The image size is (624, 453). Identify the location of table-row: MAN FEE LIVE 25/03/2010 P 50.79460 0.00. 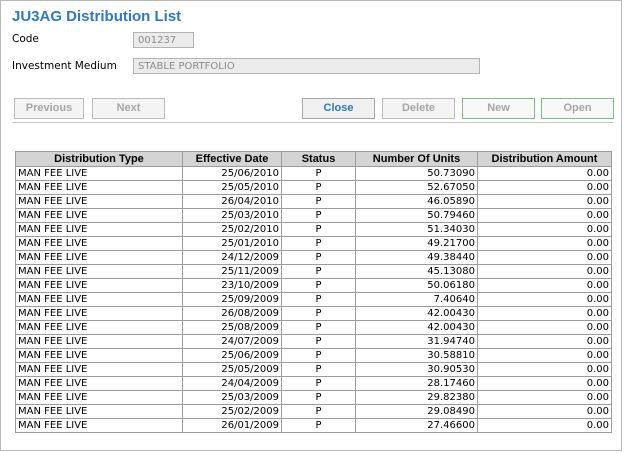
(313, 215).